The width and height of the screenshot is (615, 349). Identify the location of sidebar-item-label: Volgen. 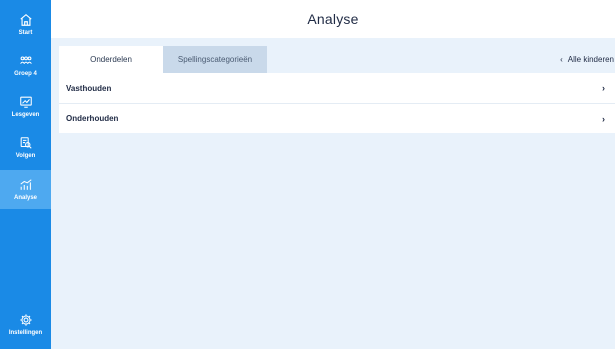
(25, 155).